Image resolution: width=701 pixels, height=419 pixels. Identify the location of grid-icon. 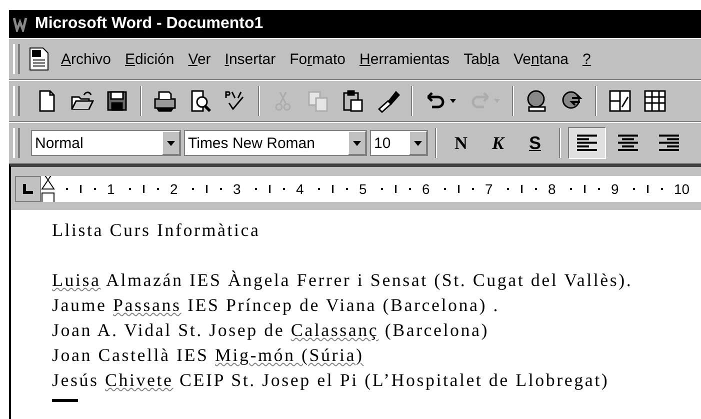
(655, 101).